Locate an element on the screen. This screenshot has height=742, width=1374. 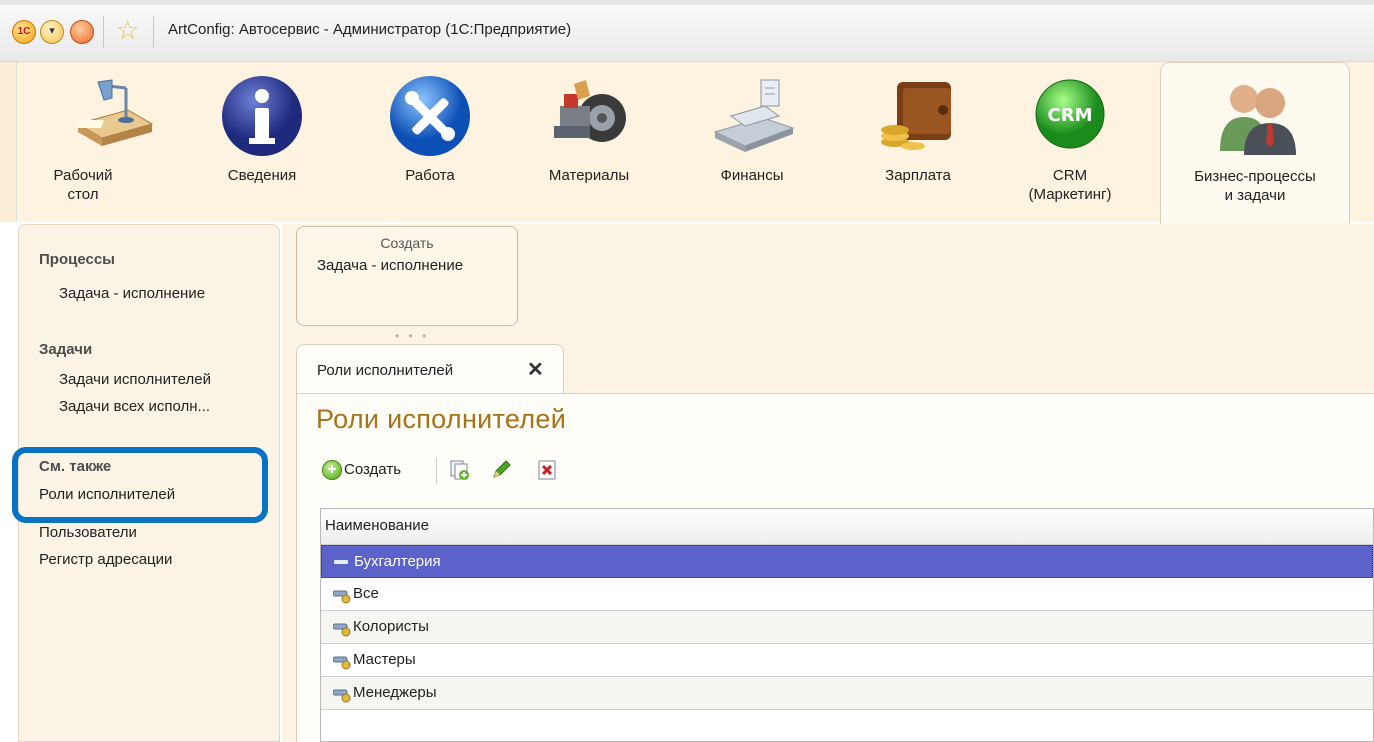
wallet-coins-icon is located at coordinates (918, 116).